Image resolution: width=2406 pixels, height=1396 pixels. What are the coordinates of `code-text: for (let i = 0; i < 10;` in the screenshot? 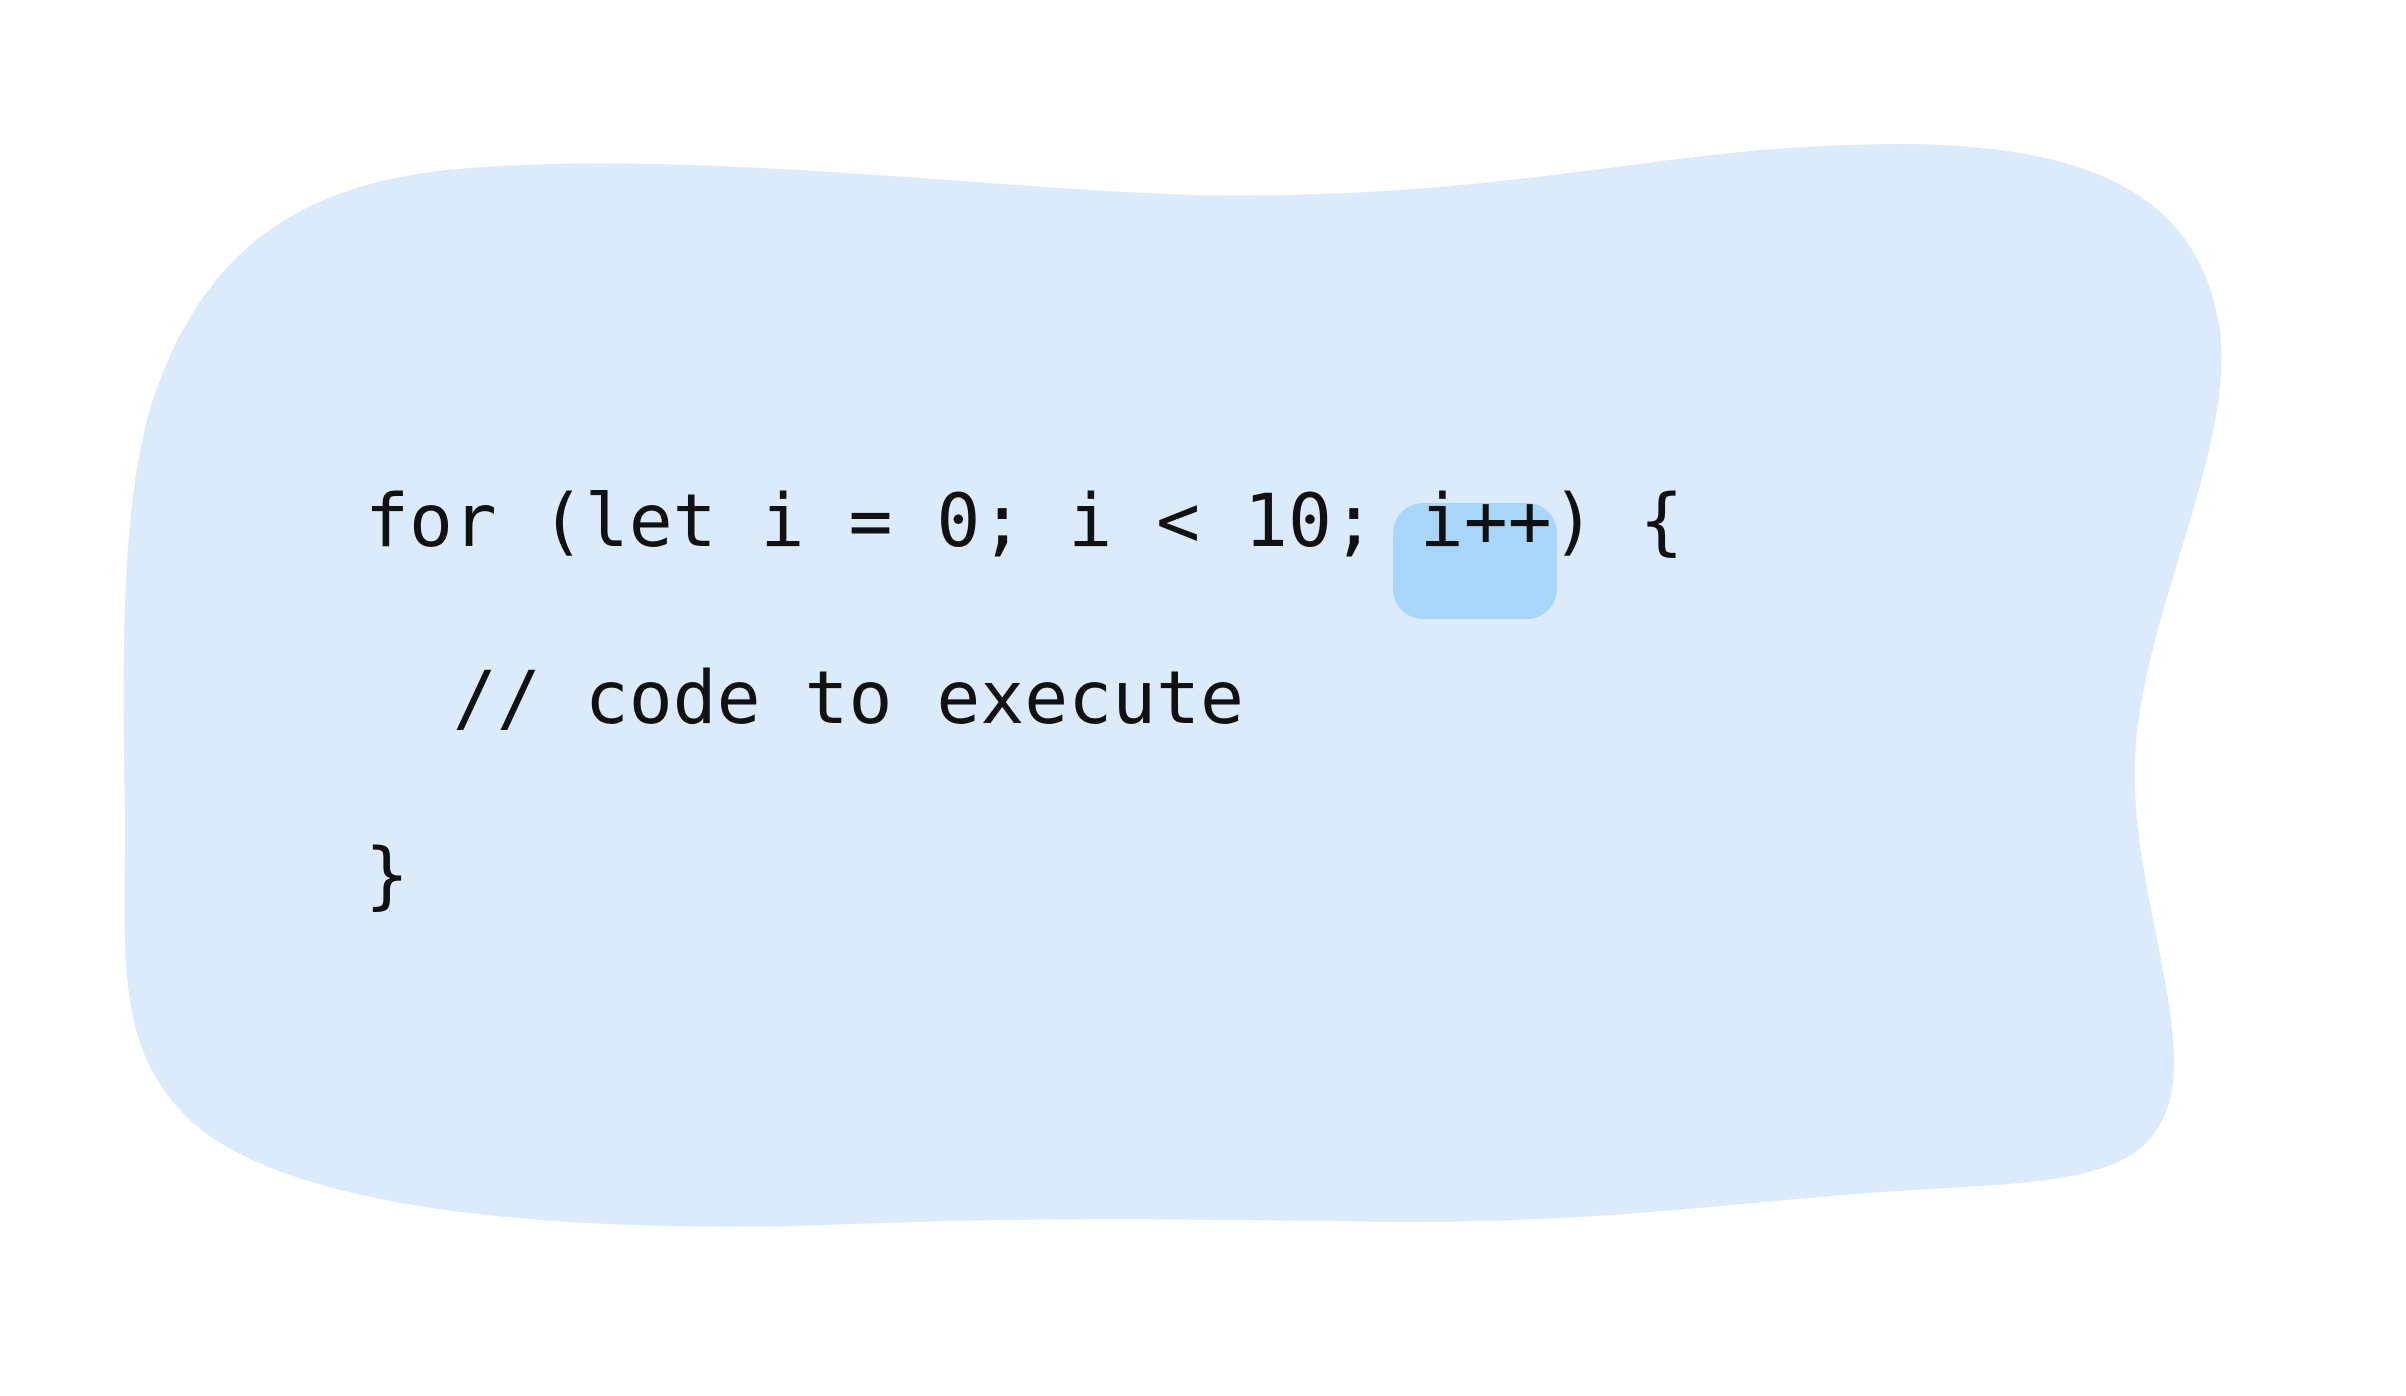 It's located at (892, 521).